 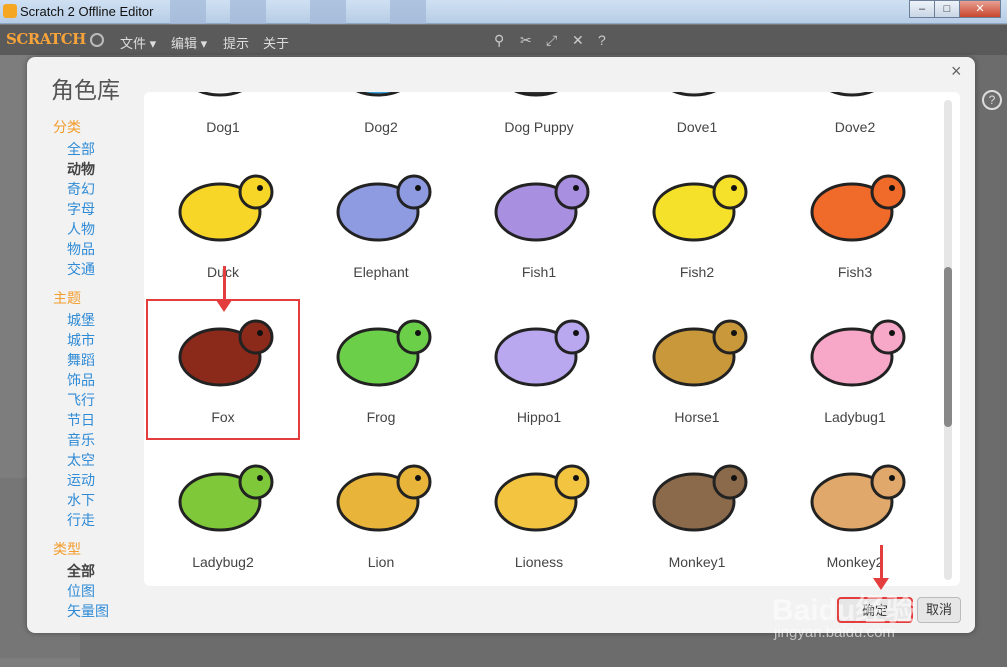 What do you see at coordinates (100, 320) in the screenshot?
I see `theme-castle: 城堡` at bounding box center [100, 320].